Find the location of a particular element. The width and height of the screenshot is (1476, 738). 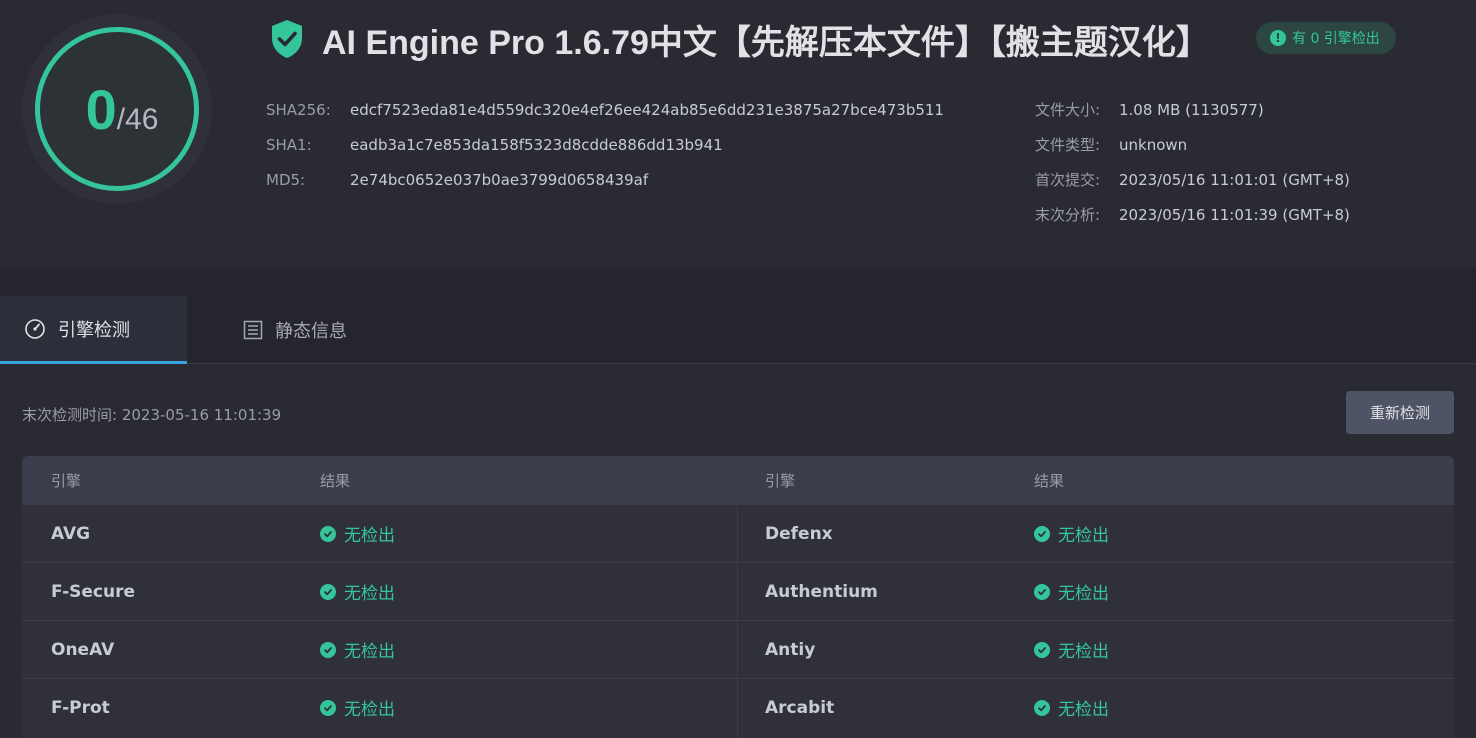

meta-row-size: 文件大小: 1.08 MB (1130577) is located at coordinates (1149, 110).